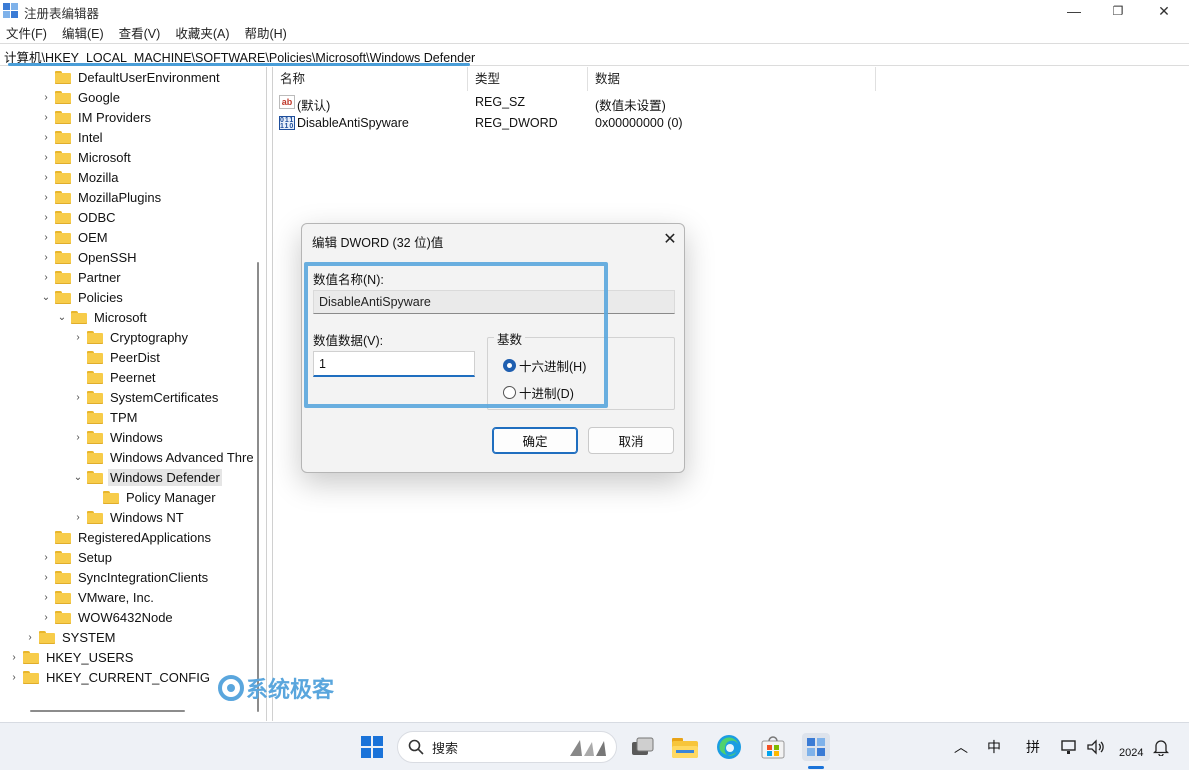  I want to click on tree-item-peernet: Peernet, so click(115, 377).